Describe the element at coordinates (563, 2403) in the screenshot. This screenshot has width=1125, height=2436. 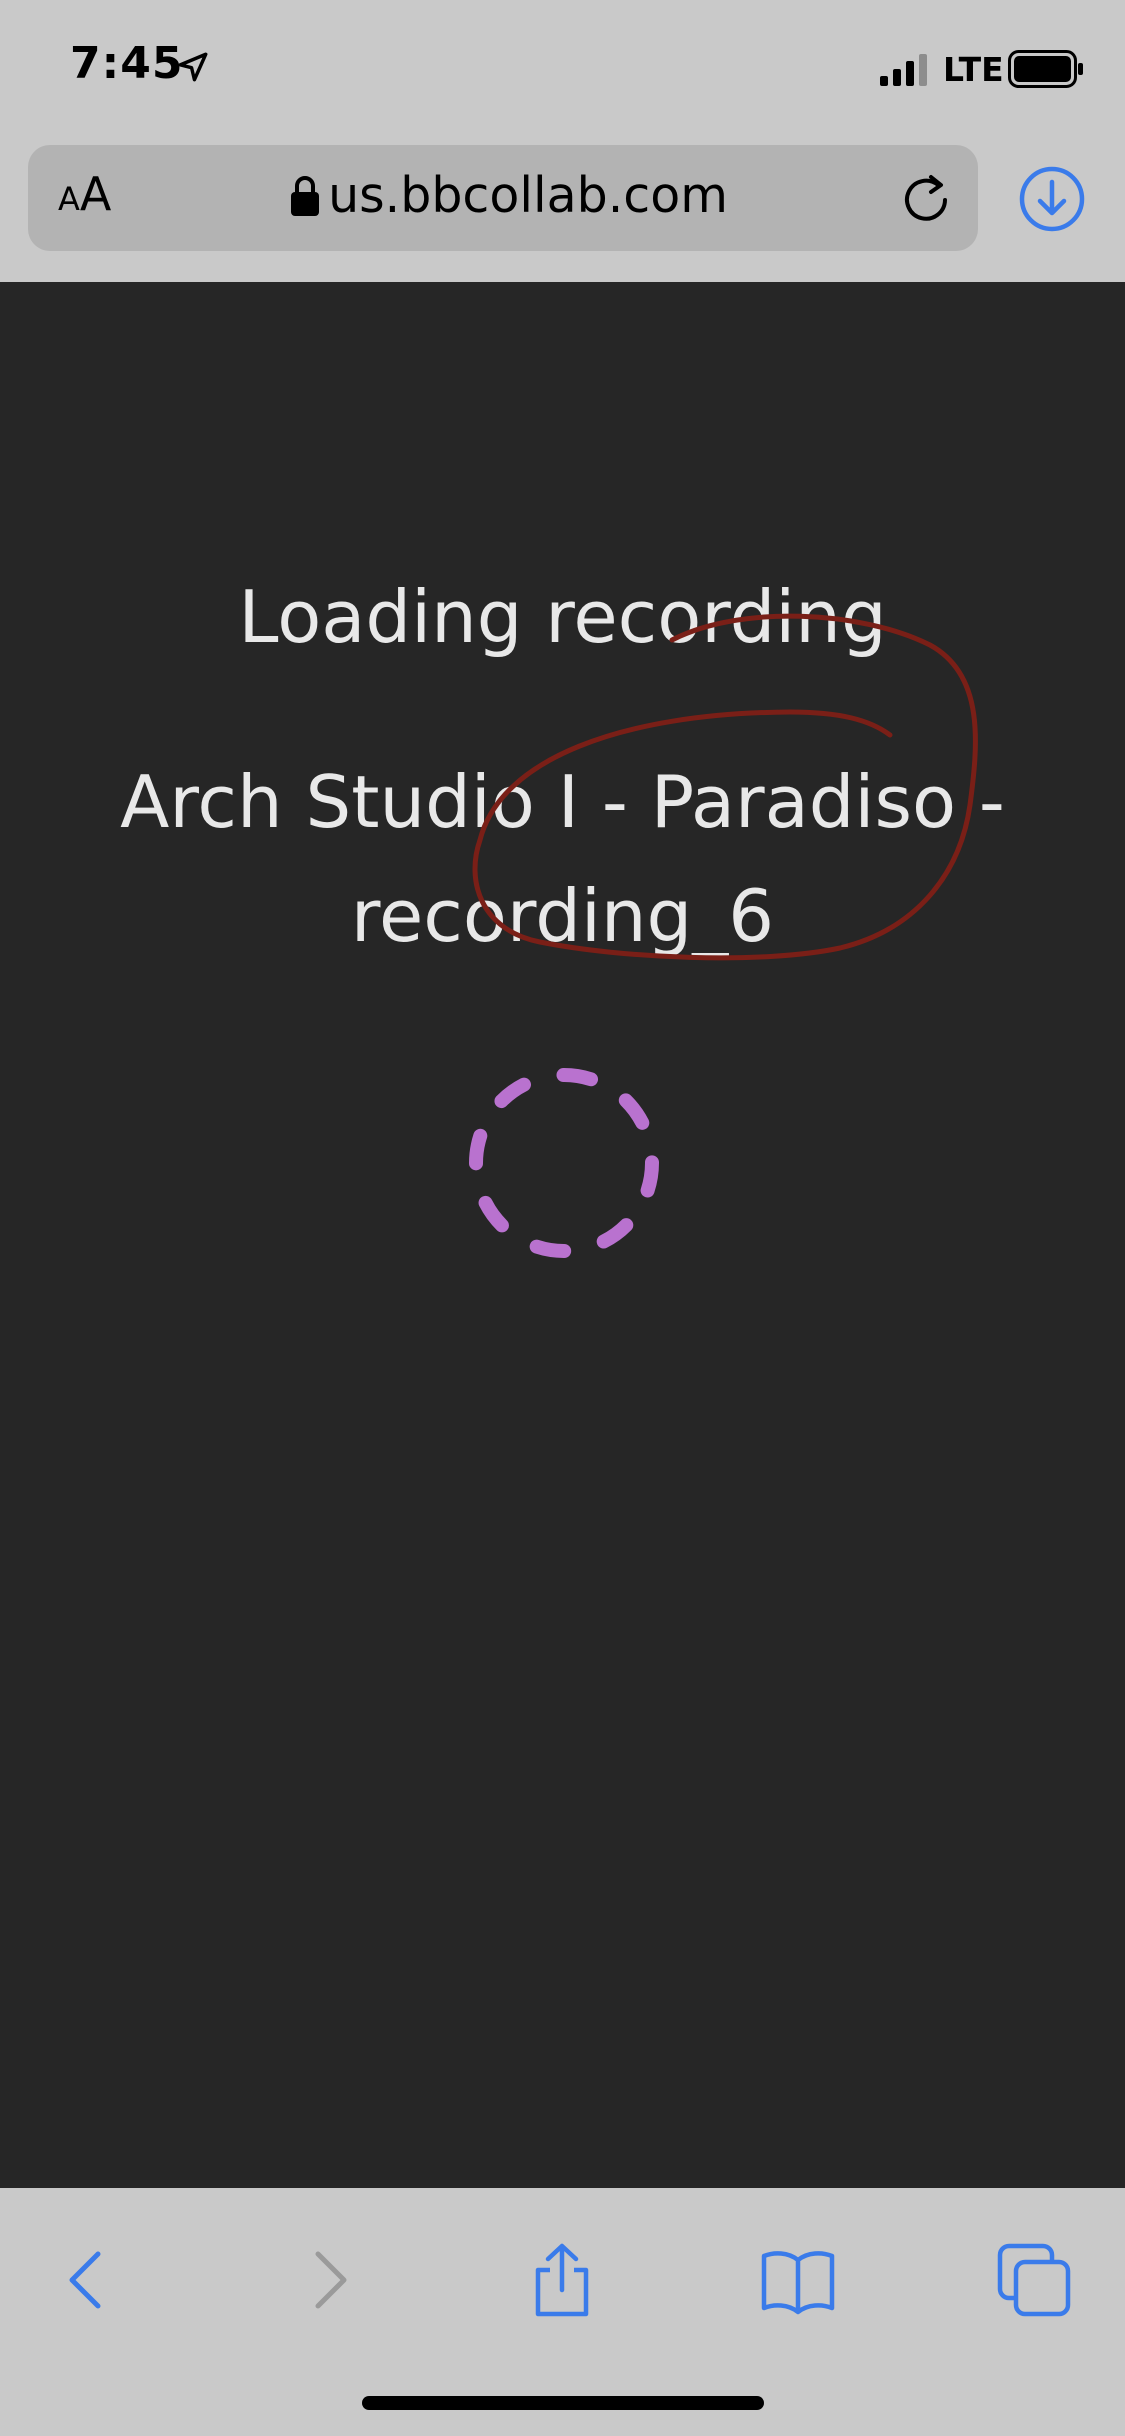
I see `home-indicator` at that location.